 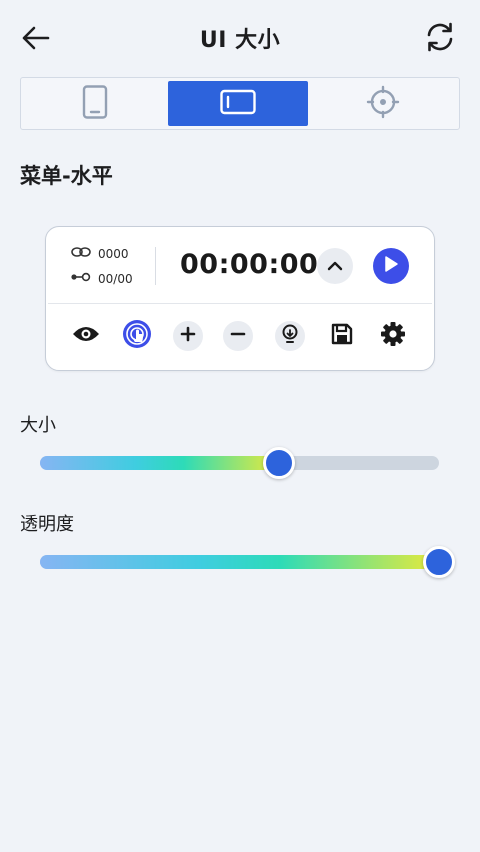 I want to click on eye-button, so click(x=86, y=336).